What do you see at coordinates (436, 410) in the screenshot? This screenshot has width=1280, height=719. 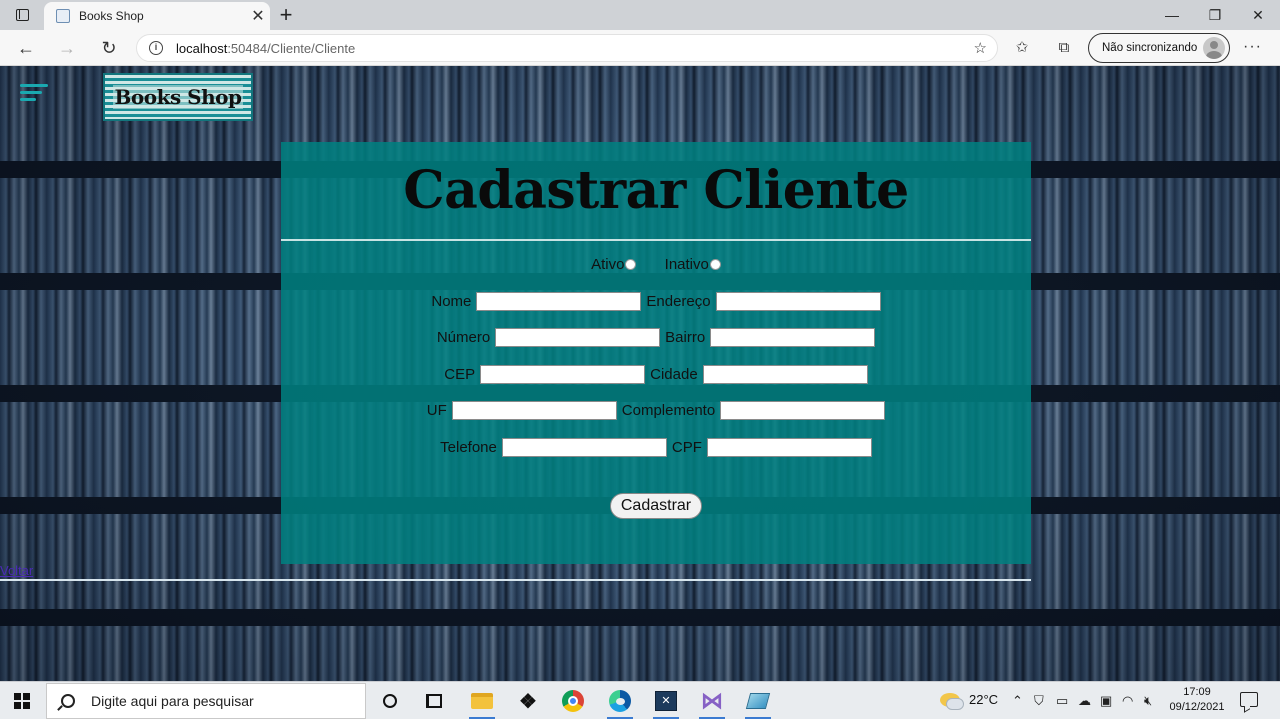 I see `uf-label: UF` at bounding box center [436, 410].